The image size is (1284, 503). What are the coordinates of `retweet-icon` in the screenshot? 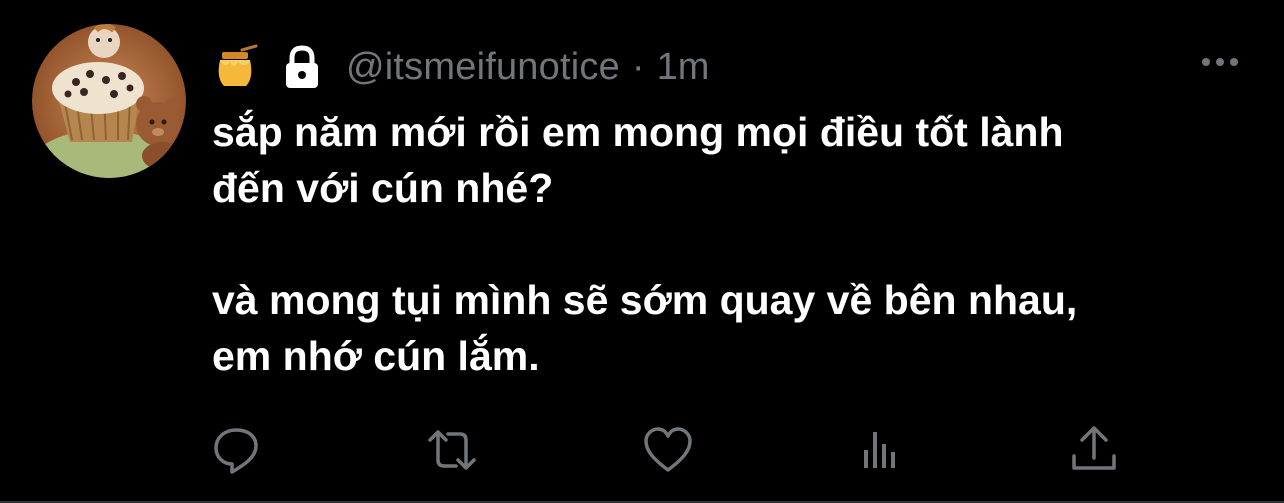 It's located at (452, 450).